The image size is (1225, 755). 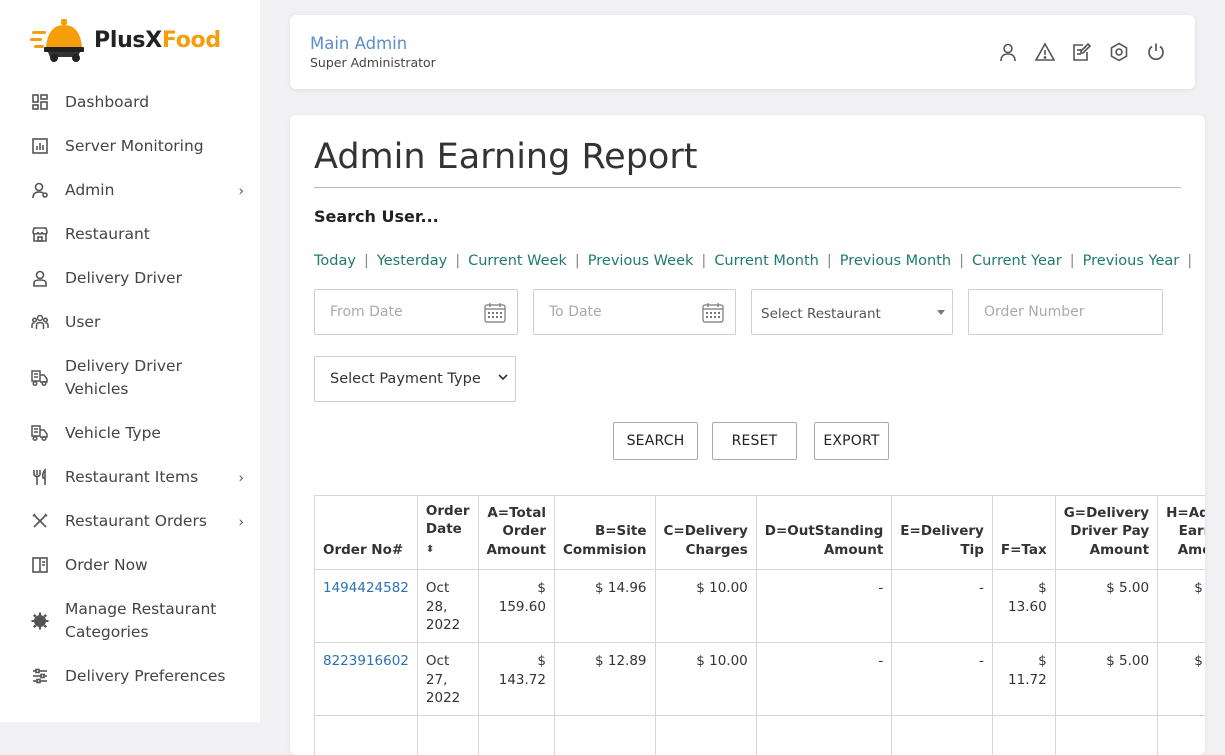 What do you see at coordinates (130, 234) in the screenshot?
I see `sidebar-item-restaurant: Restaurant` at bounding box center [130, 234].